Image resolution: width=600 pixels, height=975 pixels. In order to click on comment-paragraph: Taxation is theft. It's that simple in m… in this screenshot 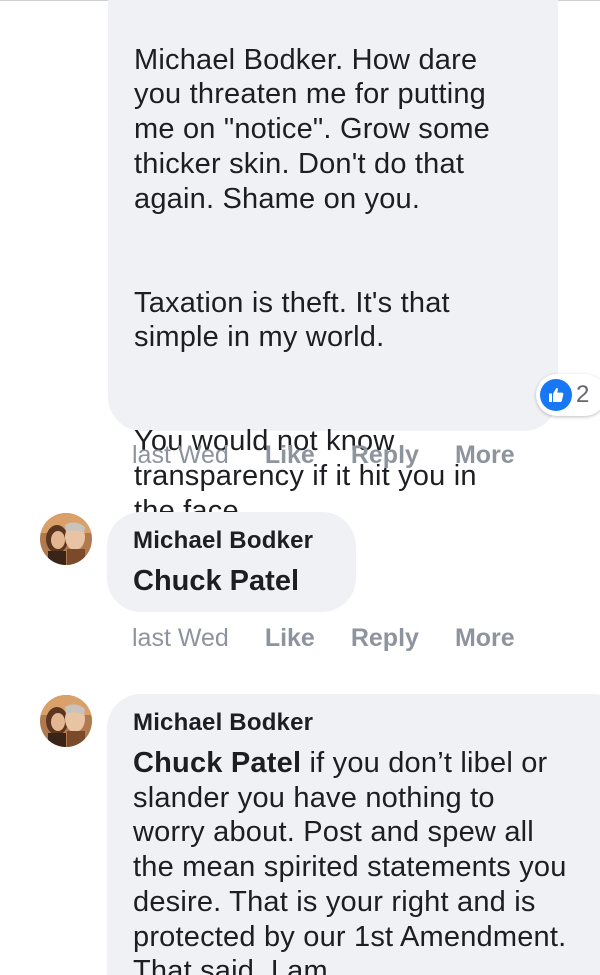, I will do `click(292, 320)`.